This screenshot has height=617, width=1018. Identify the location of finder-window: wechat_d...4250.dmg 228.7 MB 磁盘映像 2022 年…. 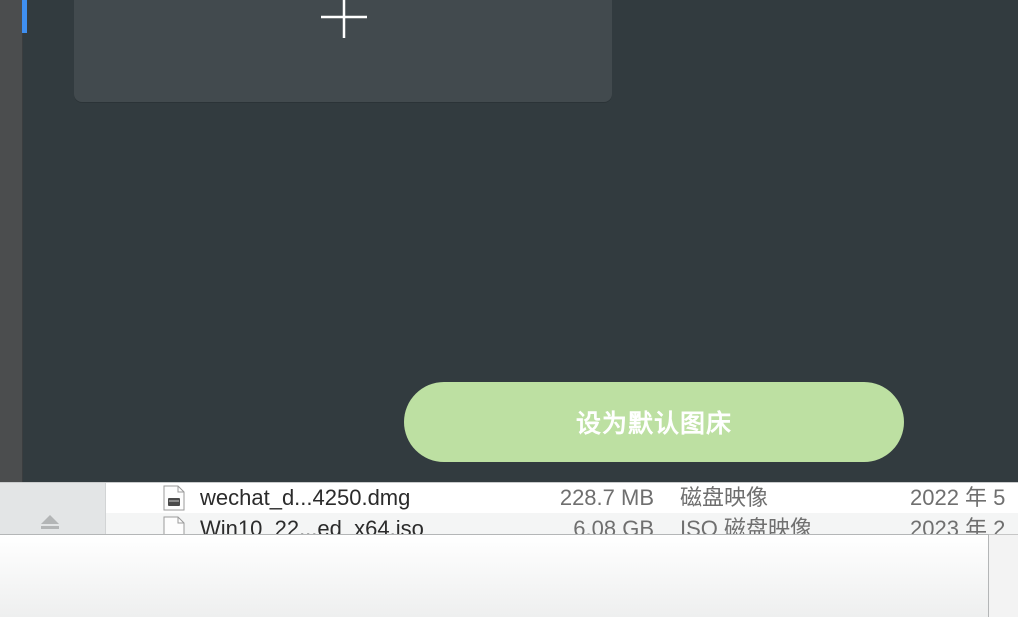
(509, 508).